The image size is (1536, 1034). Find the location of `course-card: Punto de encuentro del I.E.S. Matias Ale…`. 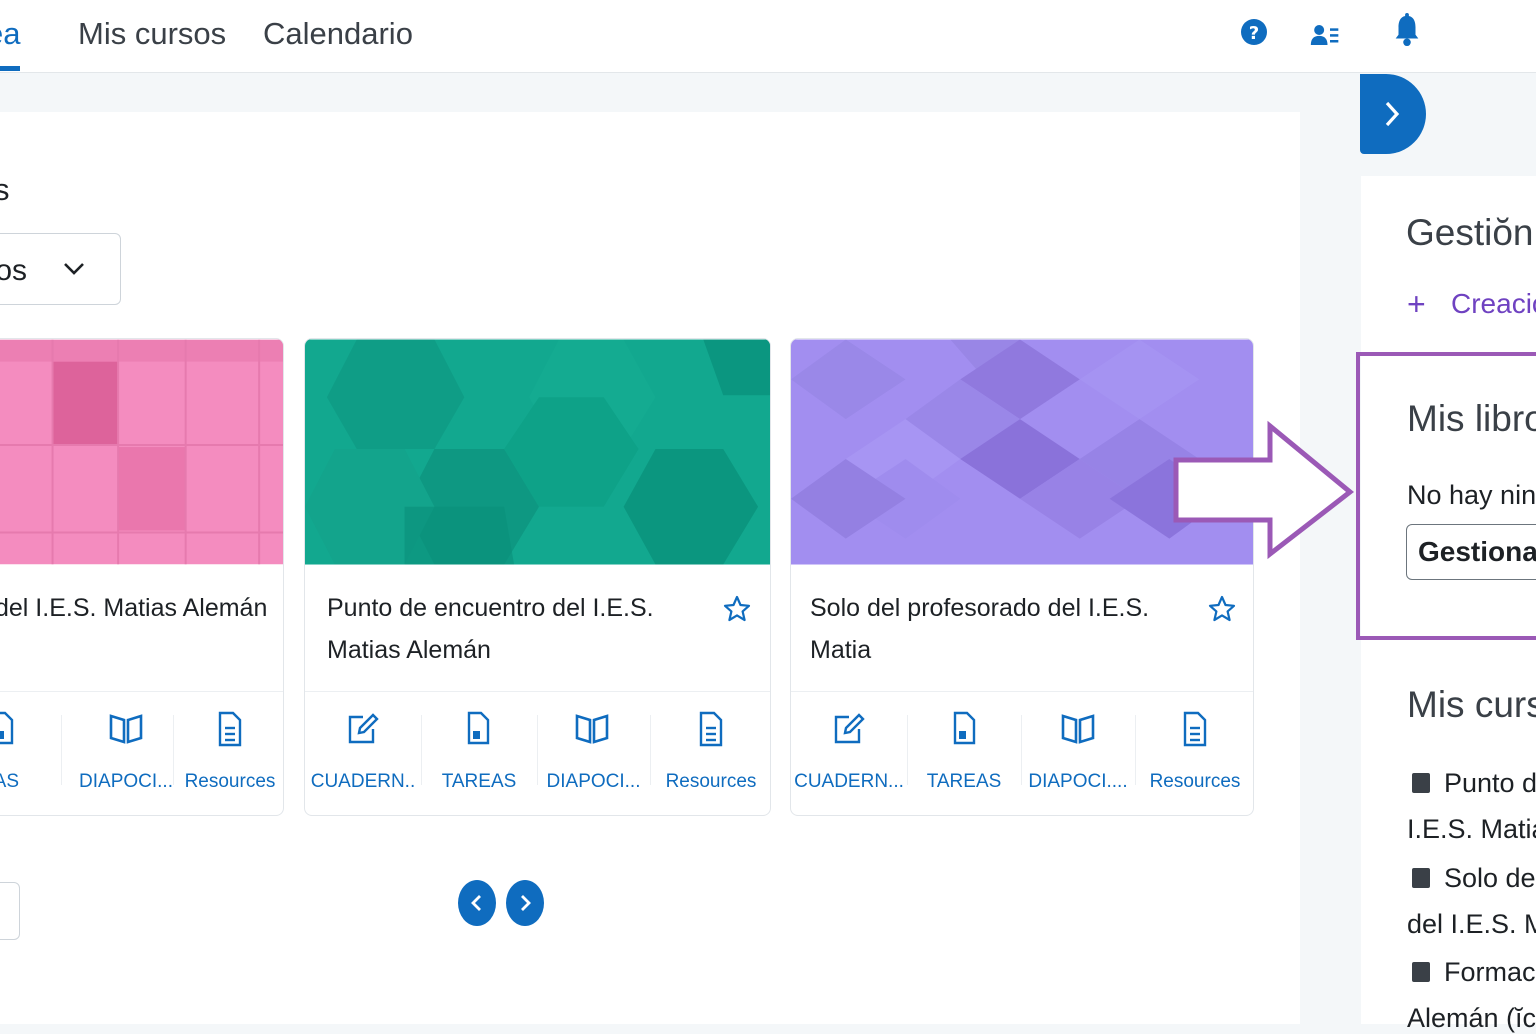

course-card: Punto de encuentro del I.E.S. Matias Ale… is located at coordinates (537, 577).